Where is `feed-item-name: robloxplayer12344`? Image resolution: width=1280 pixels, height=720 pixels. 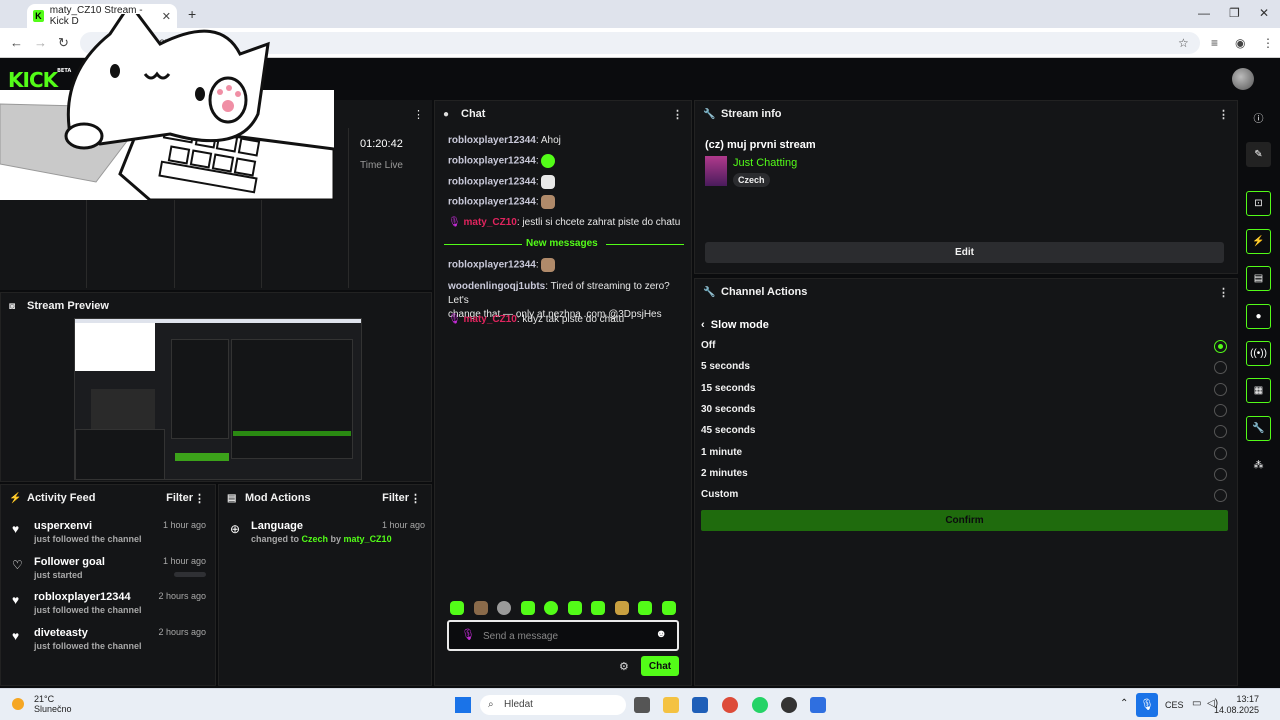 feed-item-name: robloxplayer12344 is located at coordinates (82, 597).